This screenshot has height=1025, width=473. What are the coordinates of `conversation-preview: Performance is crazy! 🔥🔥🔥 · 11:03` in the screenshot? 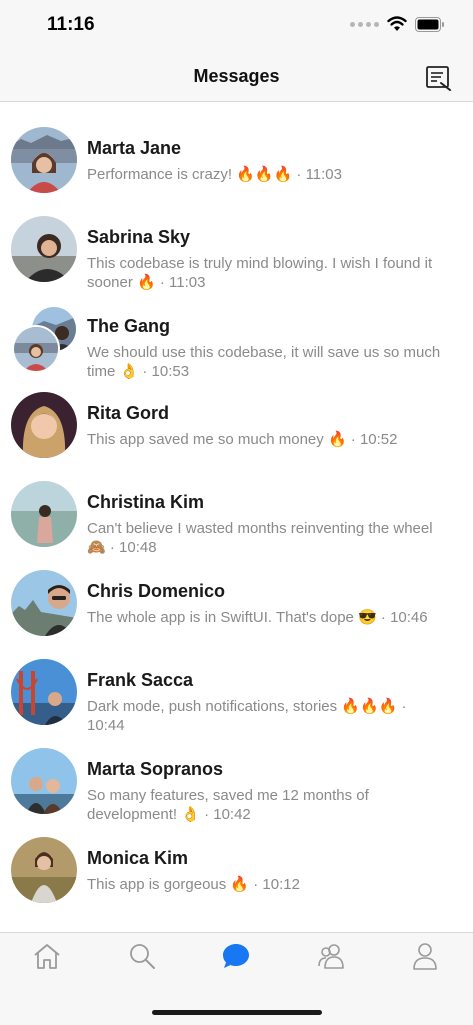 It's located at (214, 174).